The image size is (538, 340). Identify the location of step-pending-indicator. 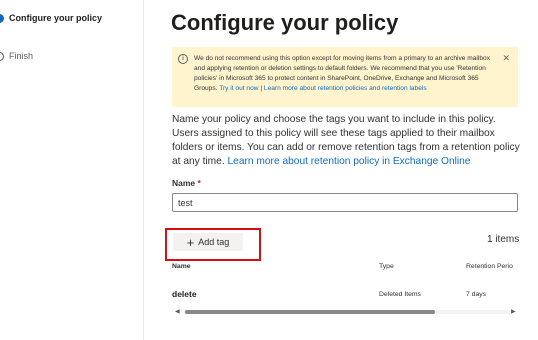
(2, 56).